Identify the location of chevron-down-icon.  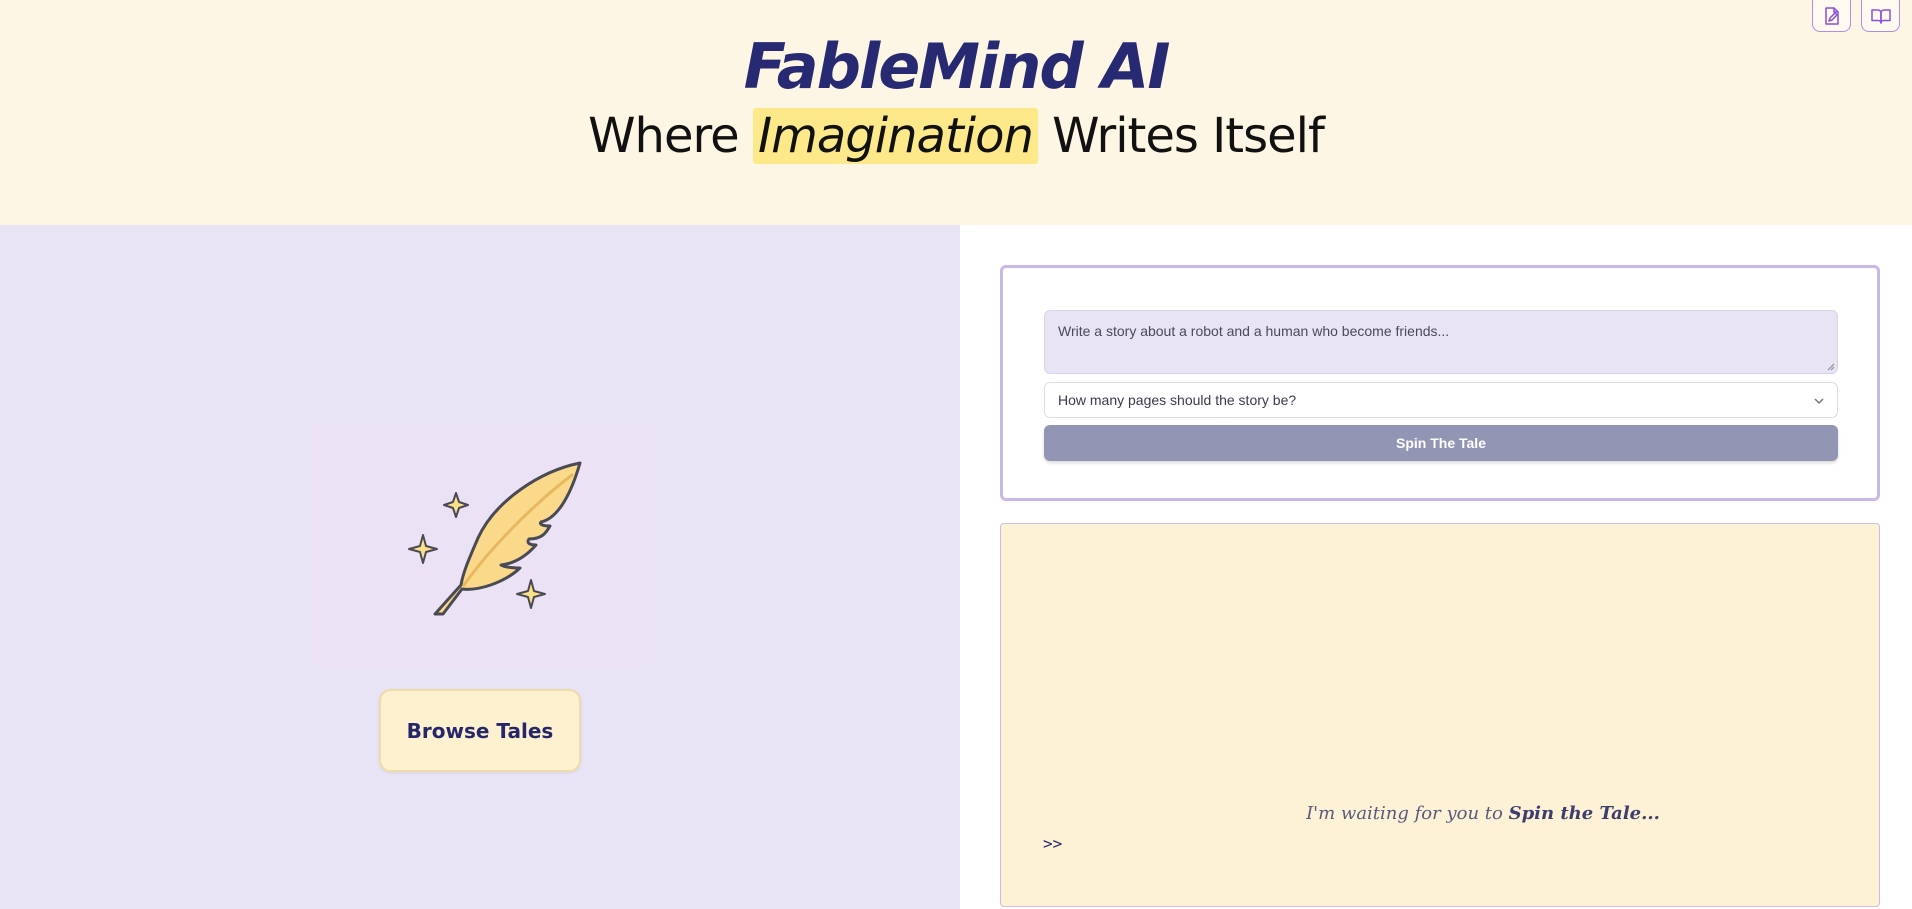
(1819, 401).